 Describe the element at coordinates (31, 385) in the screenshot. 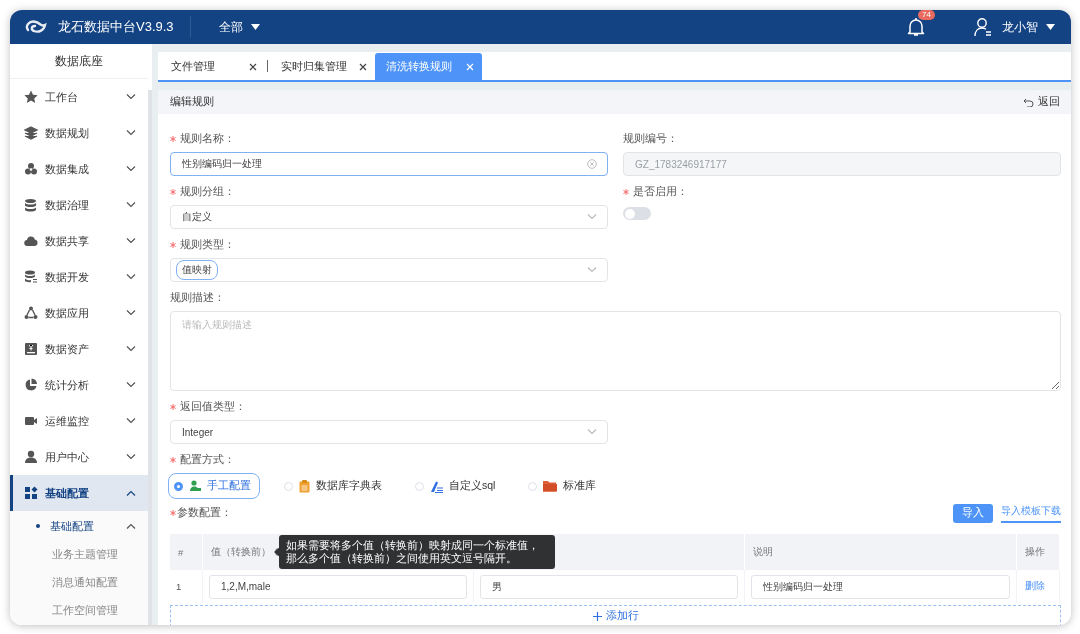

I see `pie-chart-icon` at that location.